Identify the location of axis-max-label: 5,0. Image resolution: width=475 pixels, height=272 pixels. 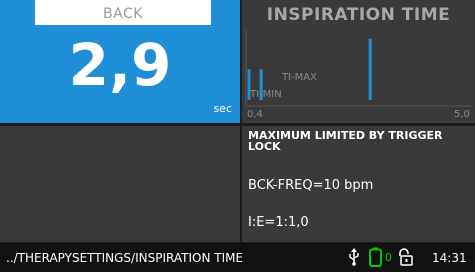
(462, 114).